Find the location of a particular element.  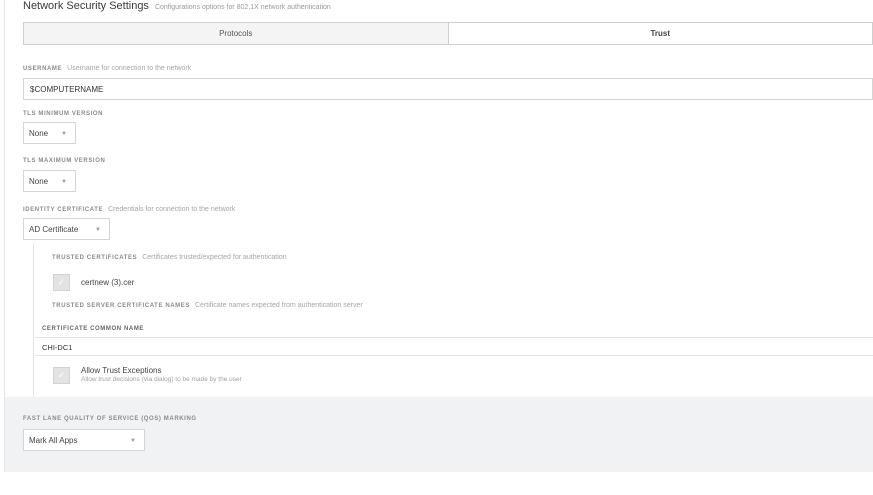

trusted-certificate-name: certnew (3).cer is located at coordinates (108, 282).